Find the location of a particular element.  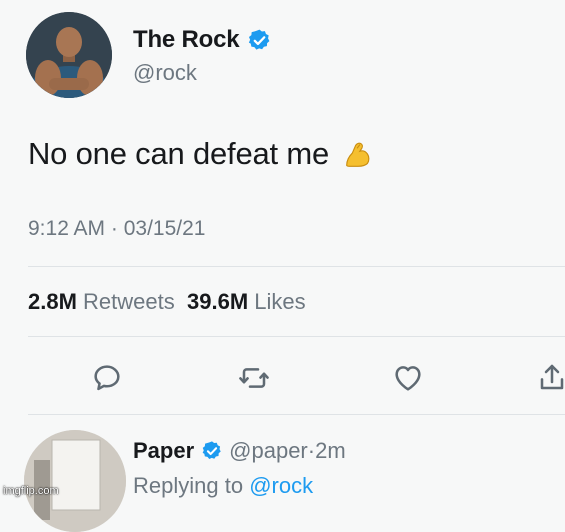

reply-header: Paper @paper · 2m is located at coordinates (239, 451).